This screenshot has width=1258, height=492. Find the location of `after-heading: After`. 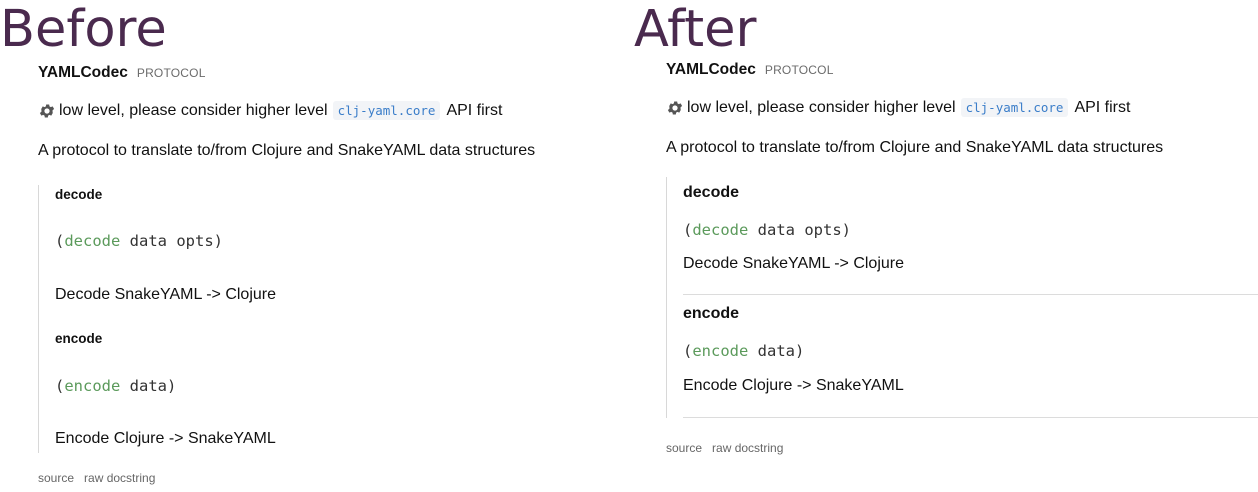

after-heading: After is located at coordinates (695, 29).